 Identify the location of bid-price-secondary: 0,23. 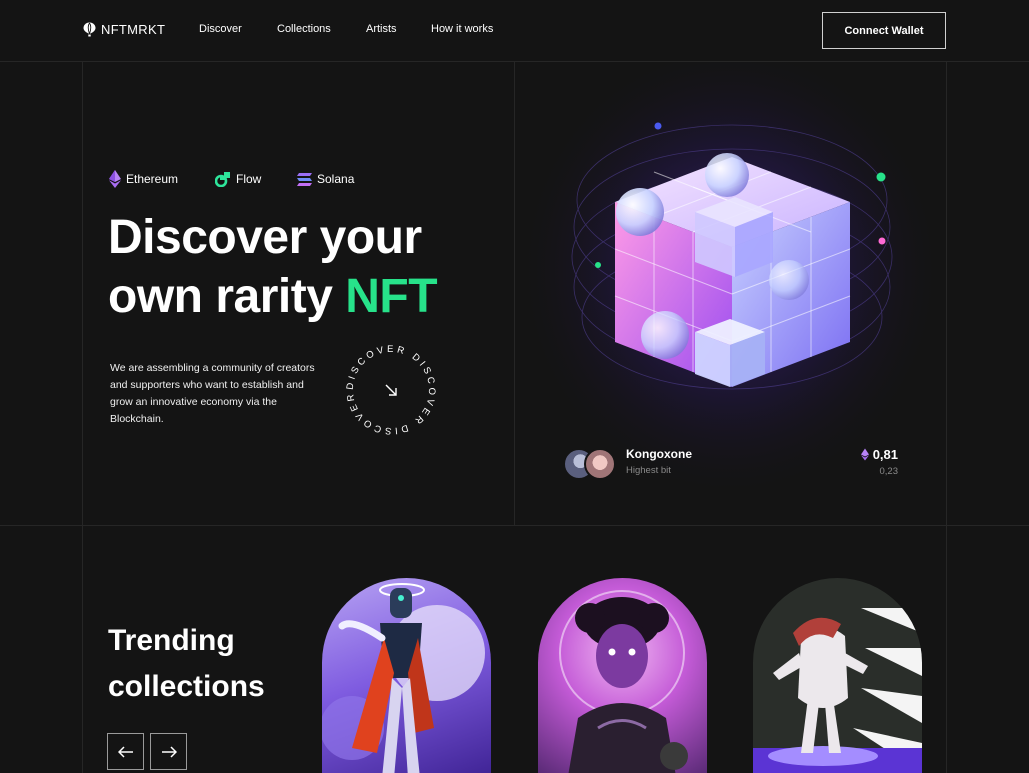
(889, 471).